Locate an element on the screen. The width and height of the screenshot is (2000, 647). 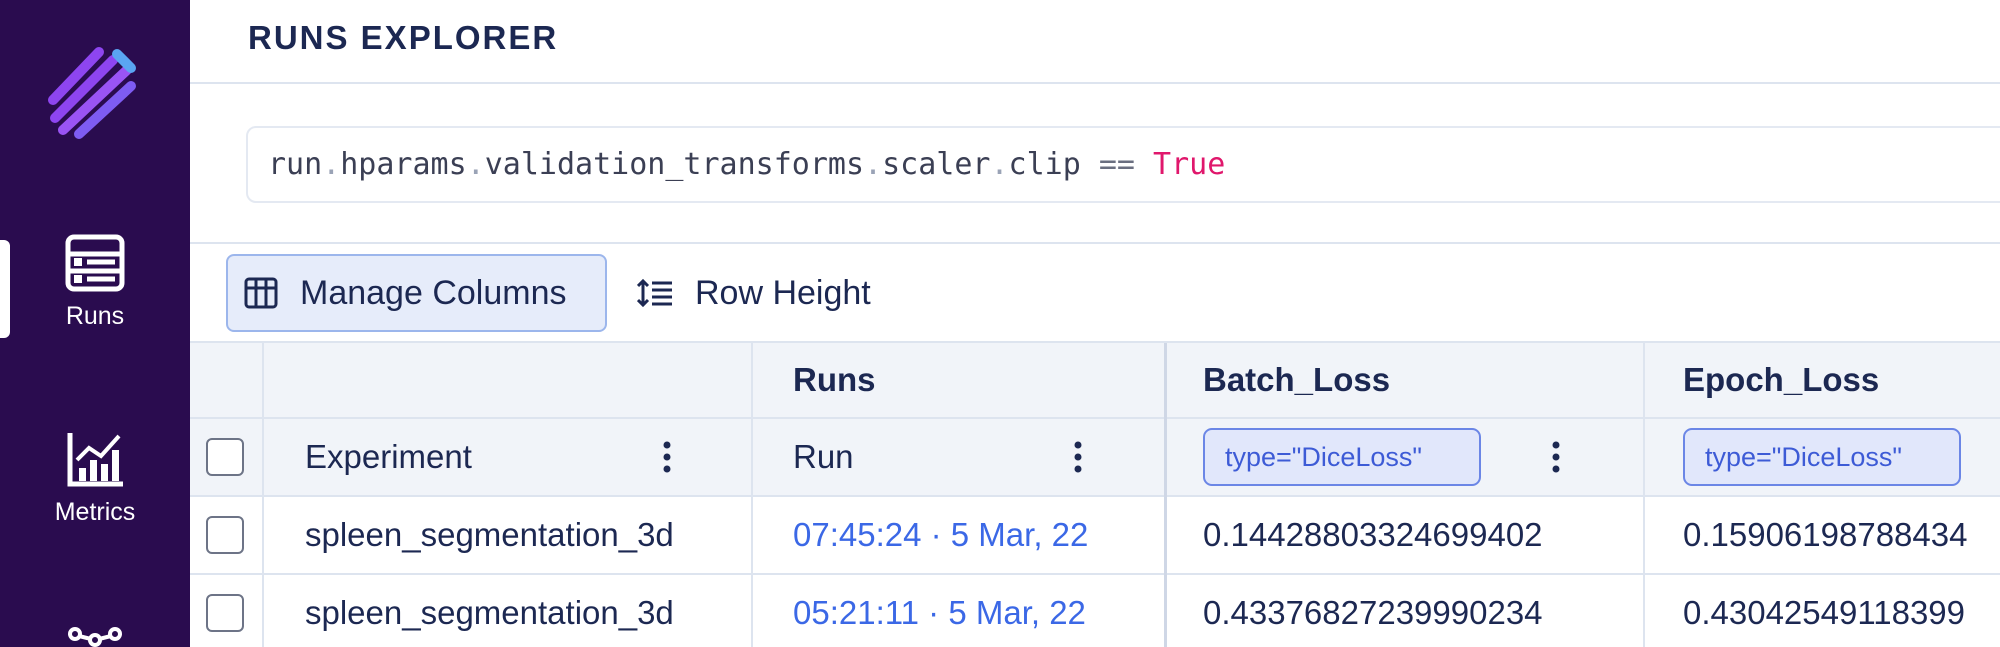
manage-columns-label: Manage Columns is located at coordinates (433, 292).